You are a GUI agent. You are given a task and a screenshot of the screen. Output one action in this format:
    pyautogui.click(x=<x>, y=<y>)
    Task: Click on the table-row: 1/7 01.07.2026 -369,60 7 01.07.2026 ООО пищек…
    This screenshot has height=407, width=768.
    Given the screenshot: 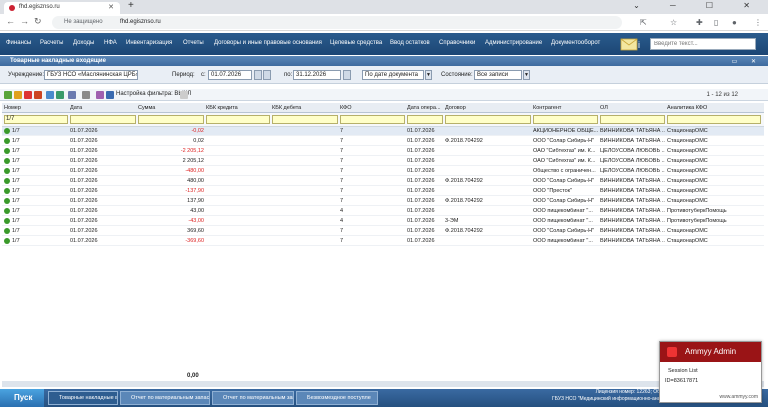 What is the action you would take?
    pyautogui.click(x=383, y=241)
    